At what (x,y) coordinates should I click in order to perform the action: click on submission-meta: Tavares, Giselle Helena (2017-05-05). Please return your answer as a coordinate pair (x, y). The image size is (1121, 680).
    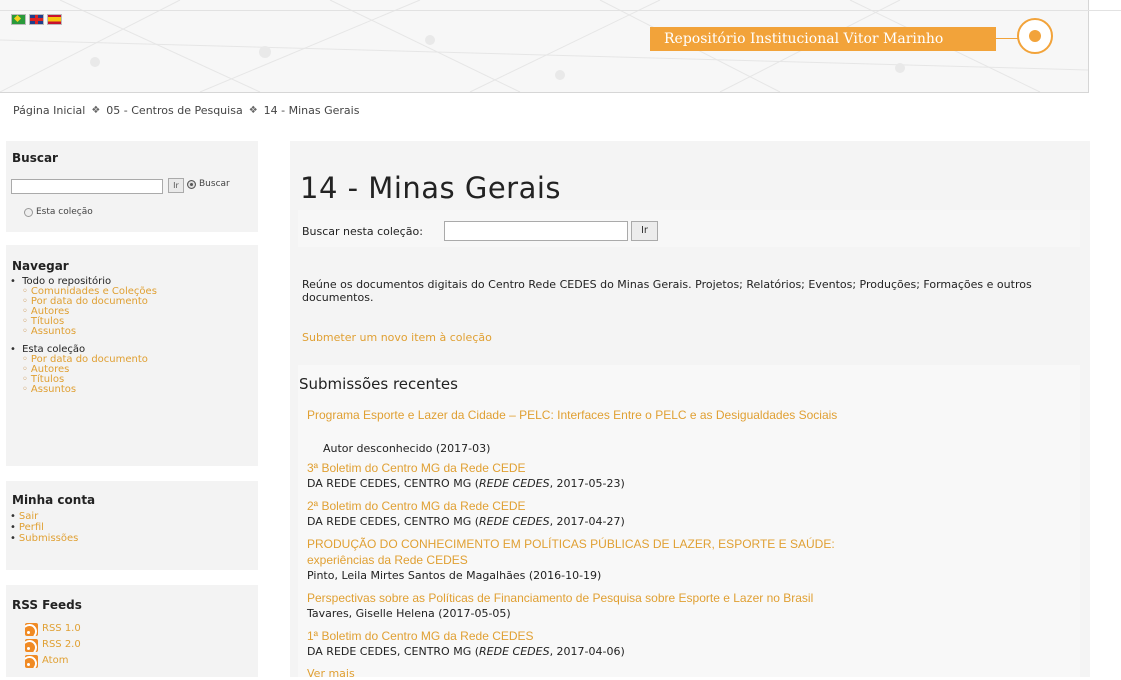
    Looking at the image, I should click on (409, 613).